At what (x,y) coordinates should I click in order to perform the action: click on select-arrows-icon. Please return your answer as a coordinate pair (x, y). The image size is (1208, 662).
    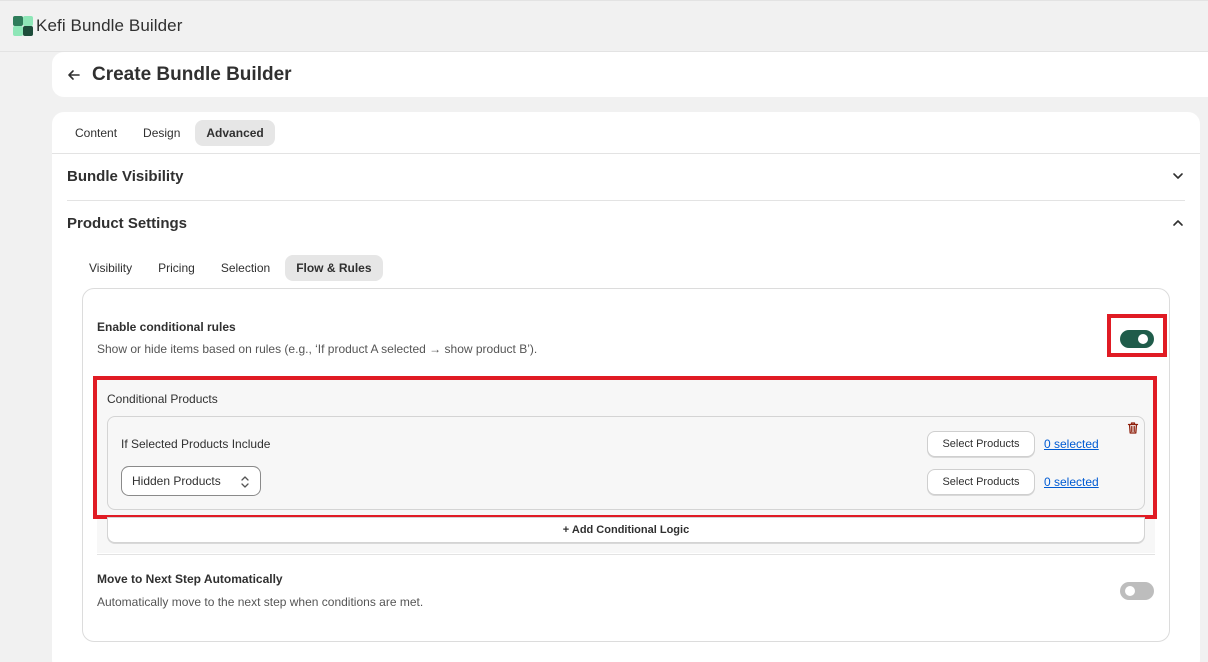
    Looking at the image, I should click on (245, 482).